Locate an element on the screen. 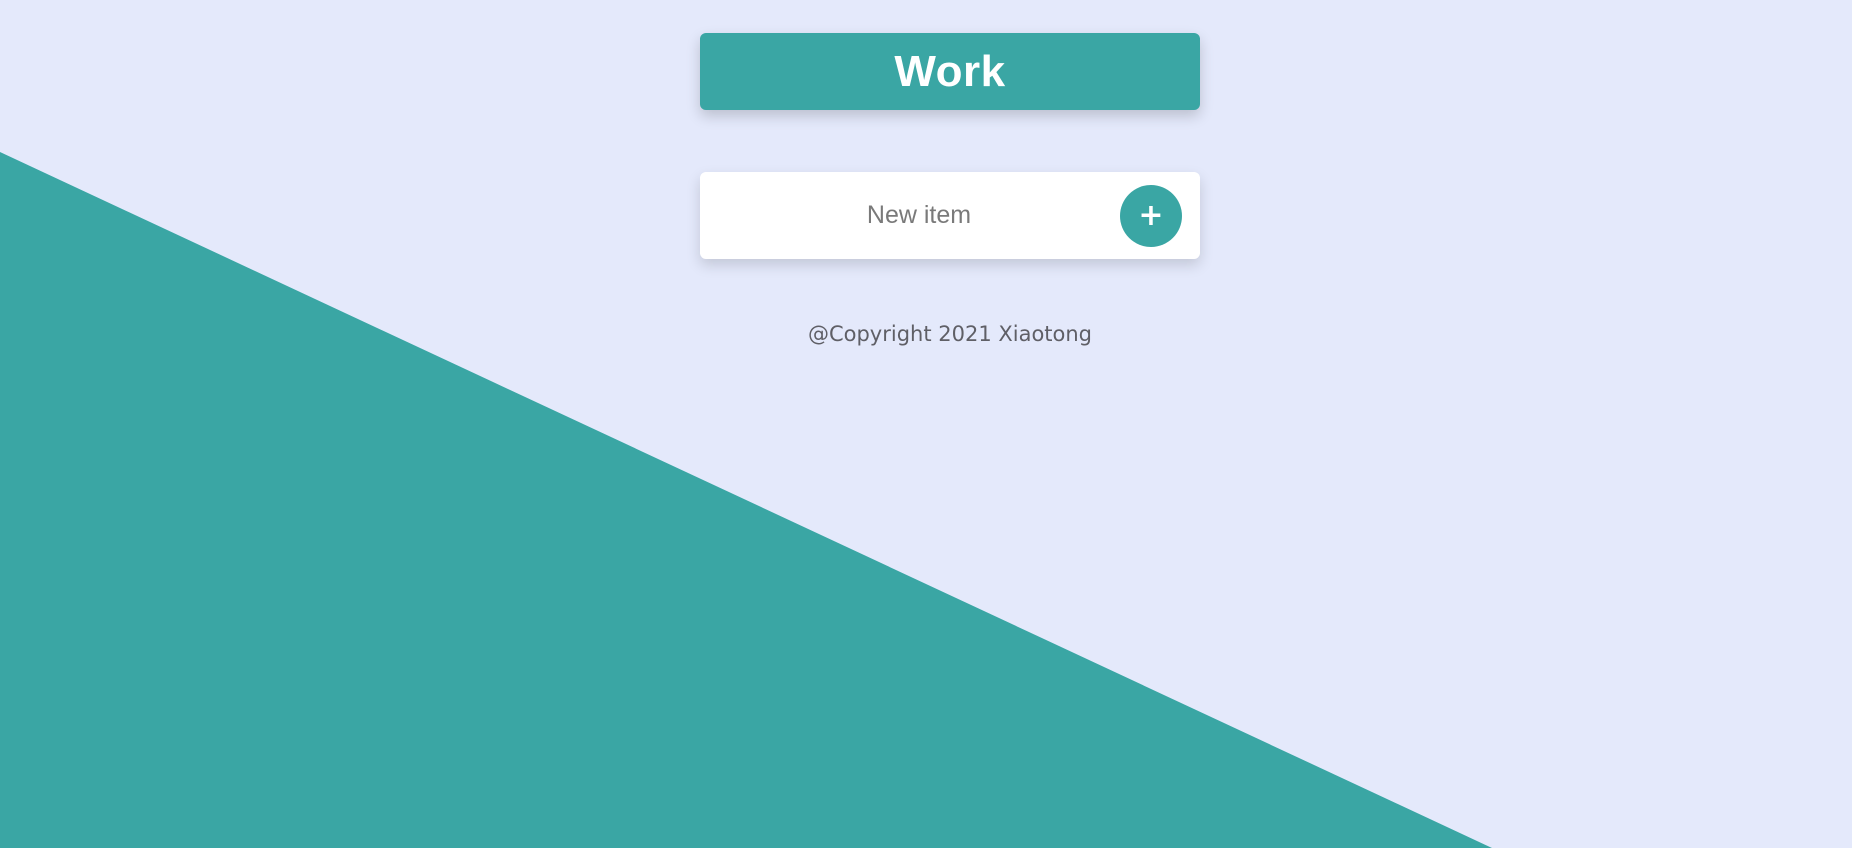  new-item-form: + is located at coordinates (950, 215).